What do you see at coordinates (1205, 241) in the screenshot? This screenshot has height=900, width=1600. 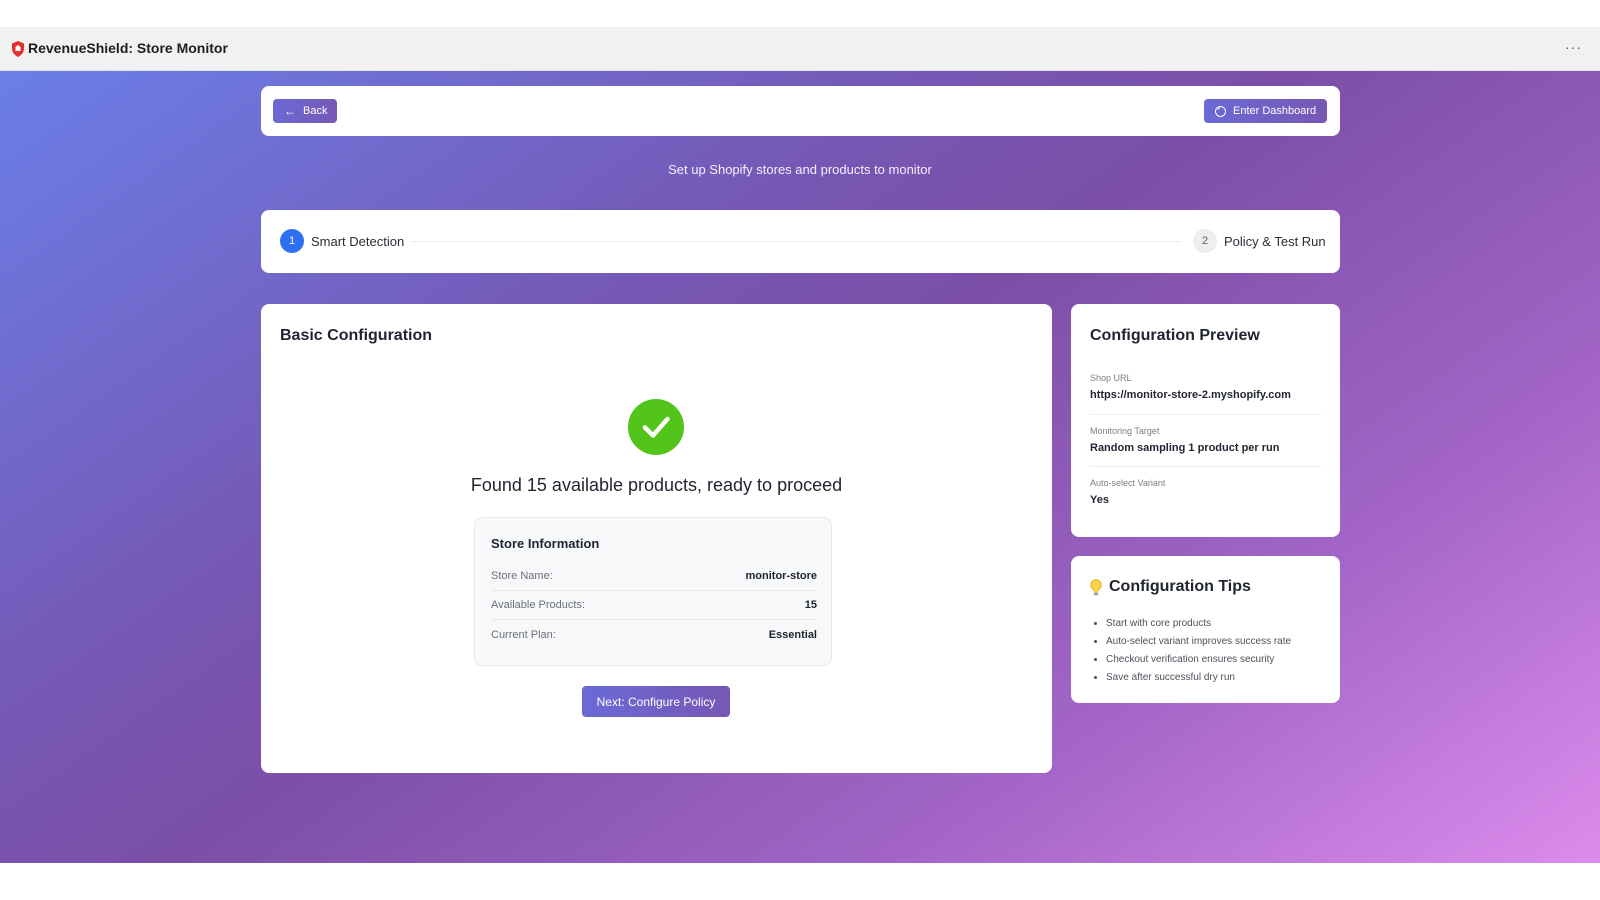 I see `step-2-number: 2` at bounding box center [1205, 241].